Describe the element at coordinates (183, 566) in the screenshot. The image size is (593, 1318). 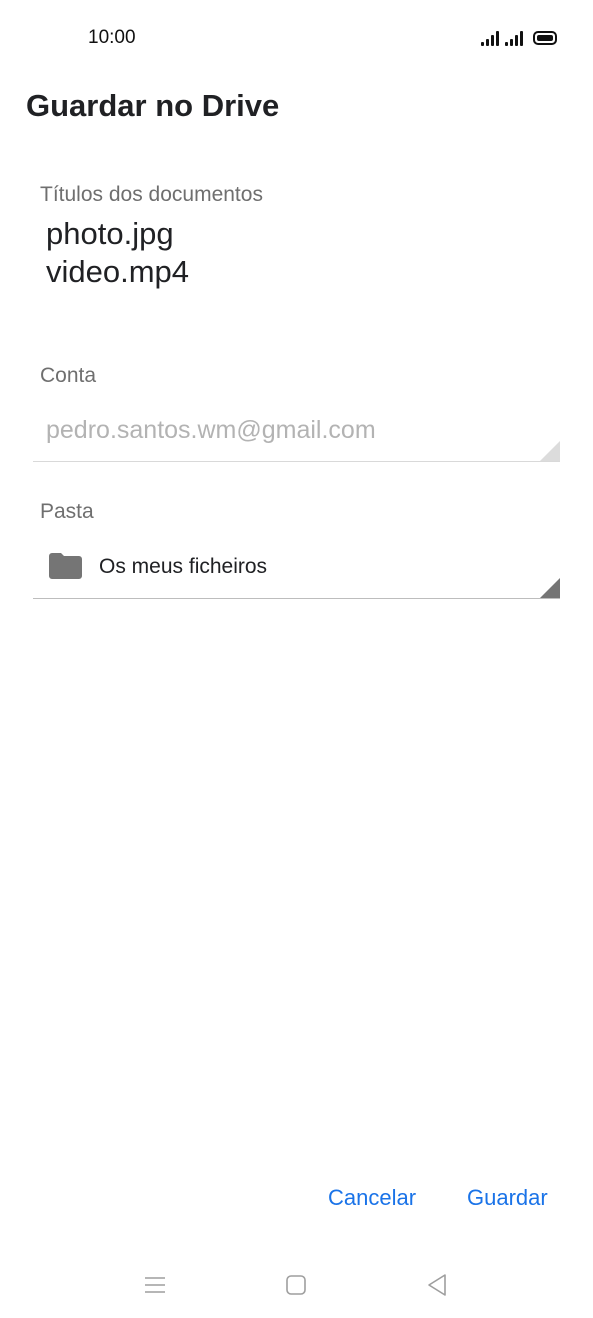
I see `folder-value: Os meus ficheiros` at that location.